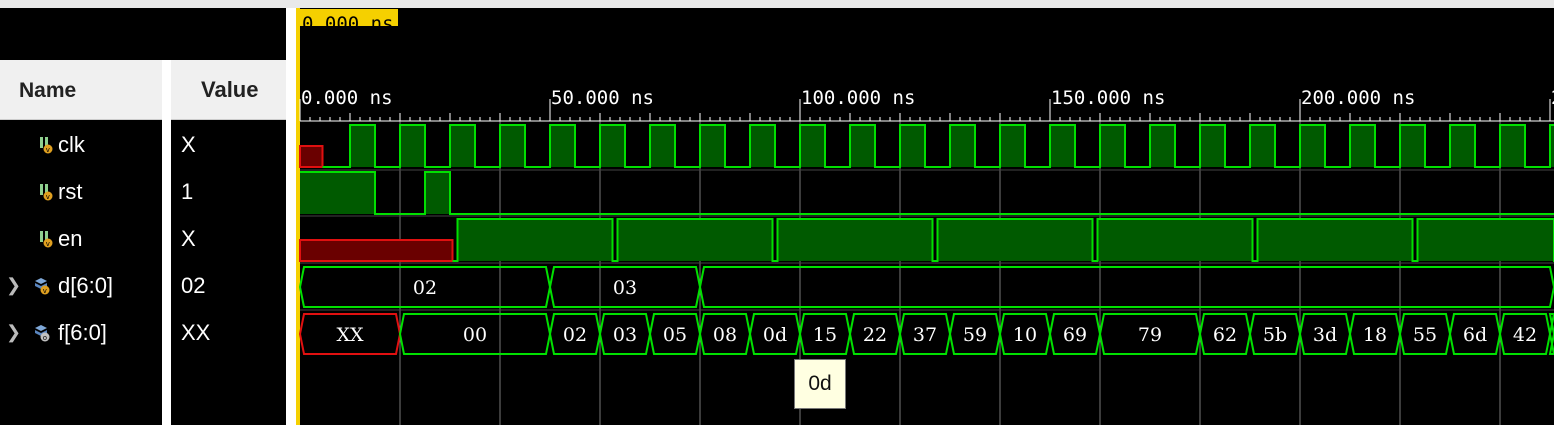 This screenshot has width=1554, height=425. I want to click on signal-row-clk: v clk X, so click(143, 145).